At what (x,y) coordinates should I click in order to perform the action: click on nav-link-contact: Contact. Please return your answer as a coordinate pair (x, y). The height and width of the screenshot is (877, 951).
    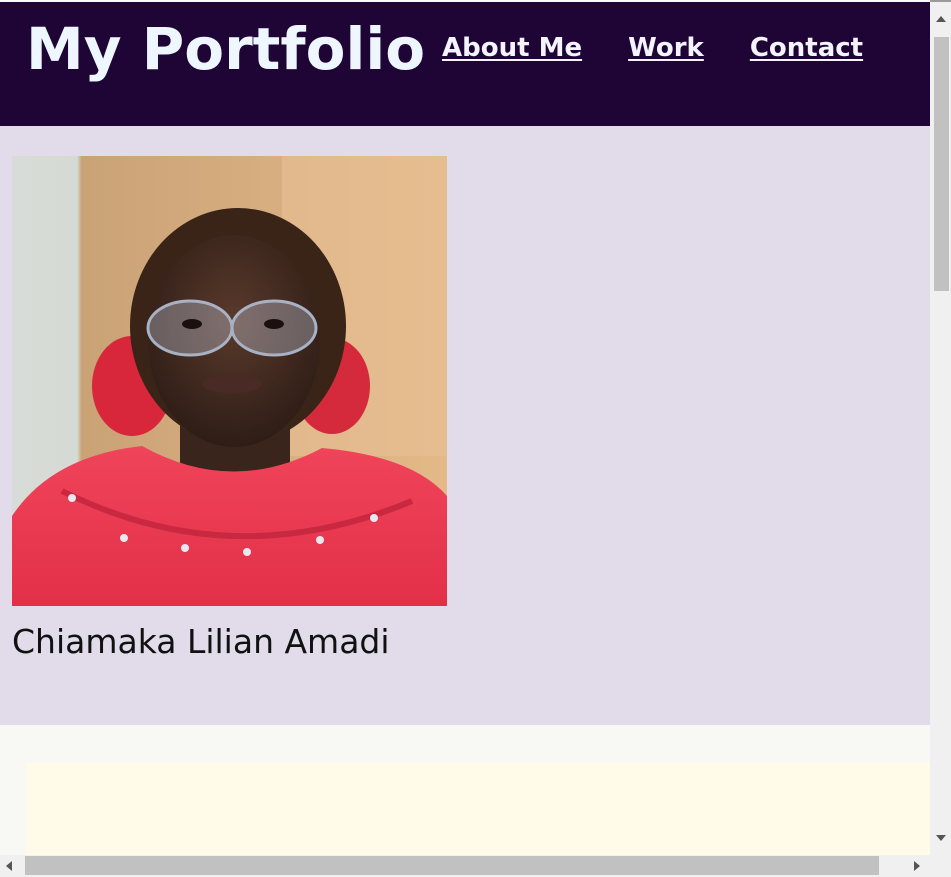
    Looking at the image, I should click on (806, 48).